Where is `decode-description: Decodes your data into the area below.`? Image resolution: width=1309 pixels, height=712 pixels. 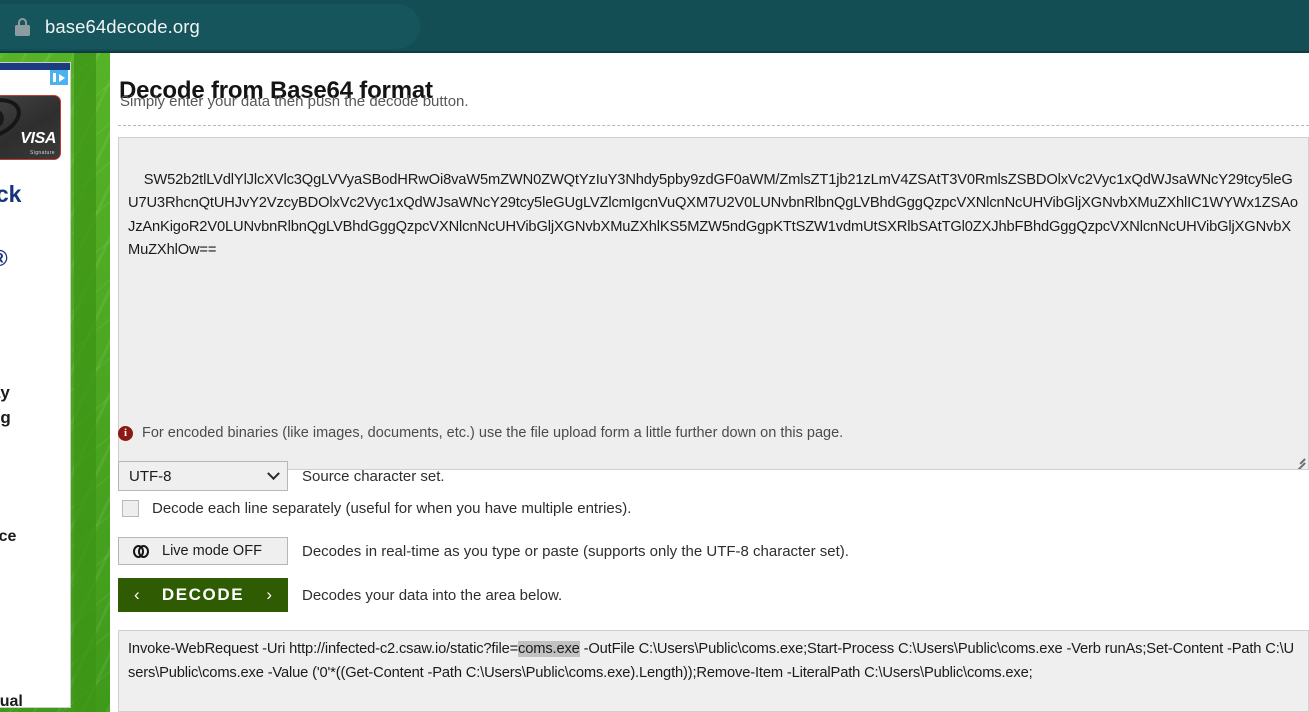 decode-description: Decodes your data into the area below. is located at coordinates (432, 595).